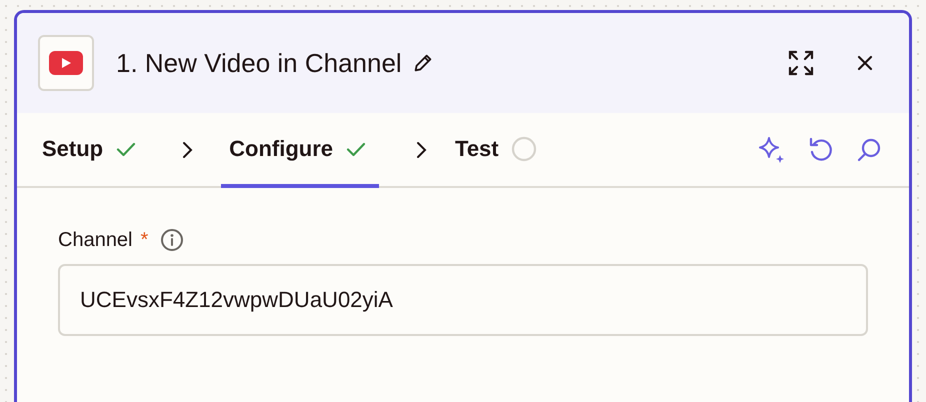  Describe the element at coordinates (821, 150) in the screenshot. I see `undo-icon` at that location.